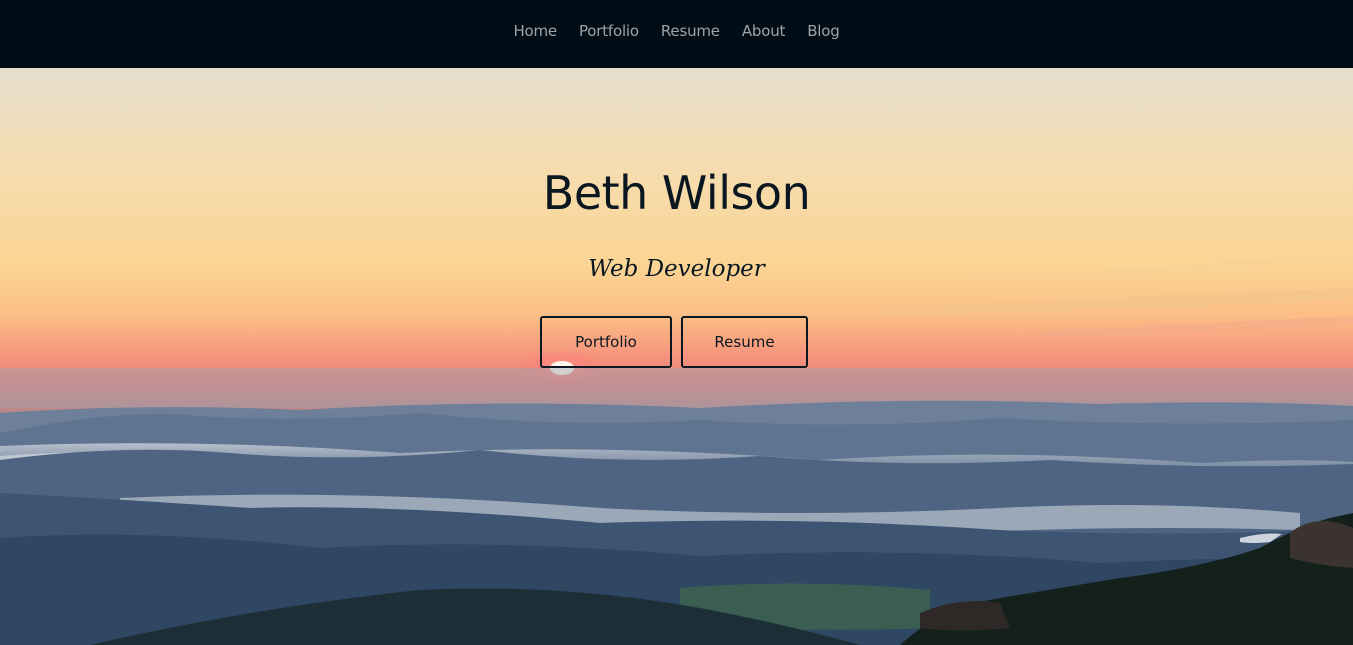  I want to click on hero-subtitle: Web Developer, so click(676, 269).